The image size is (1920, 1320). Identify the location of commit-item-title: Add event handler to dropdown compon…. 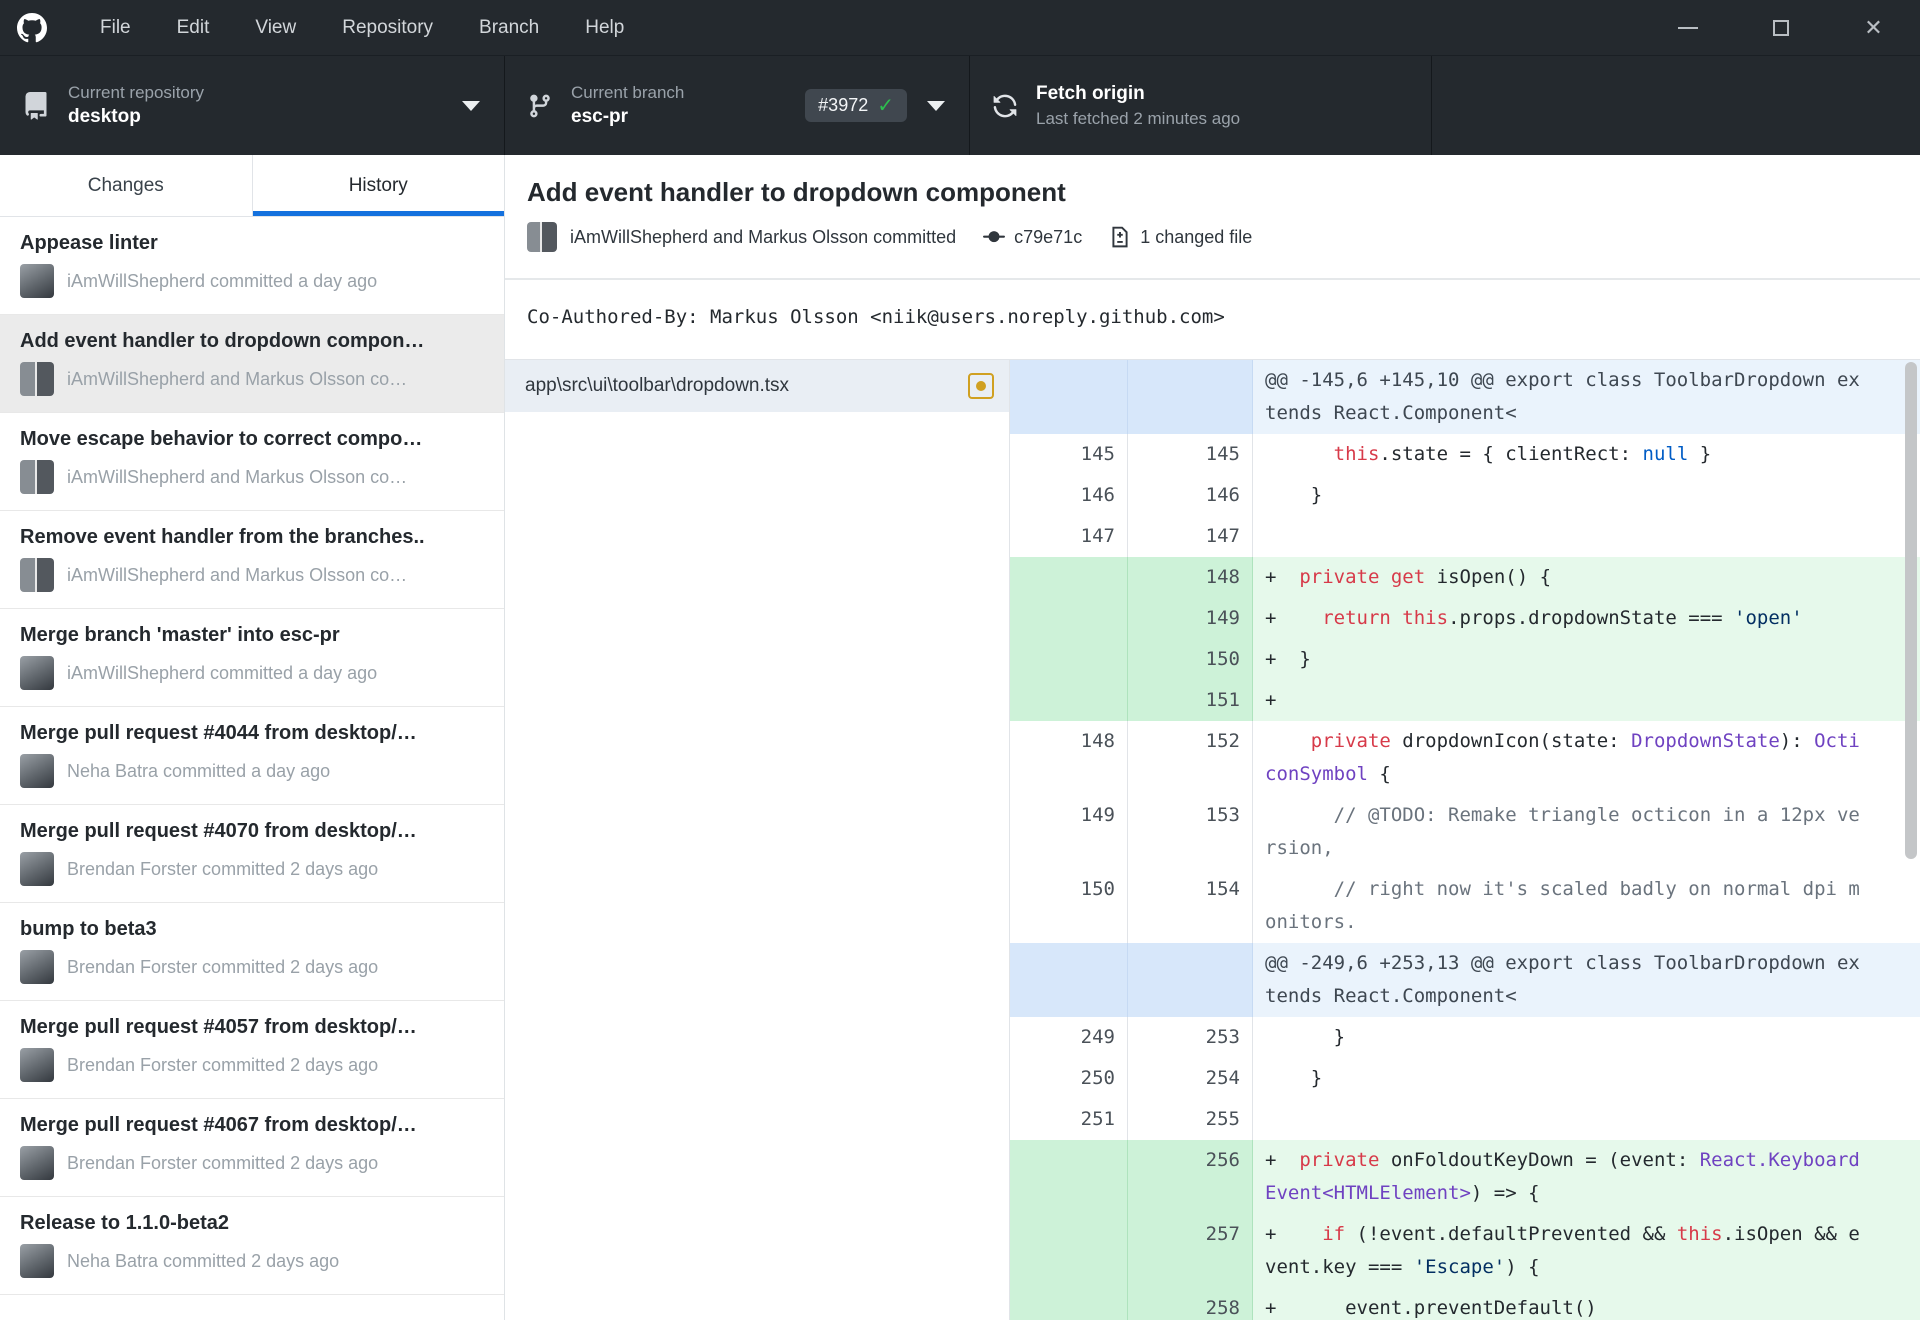
(222, 341).